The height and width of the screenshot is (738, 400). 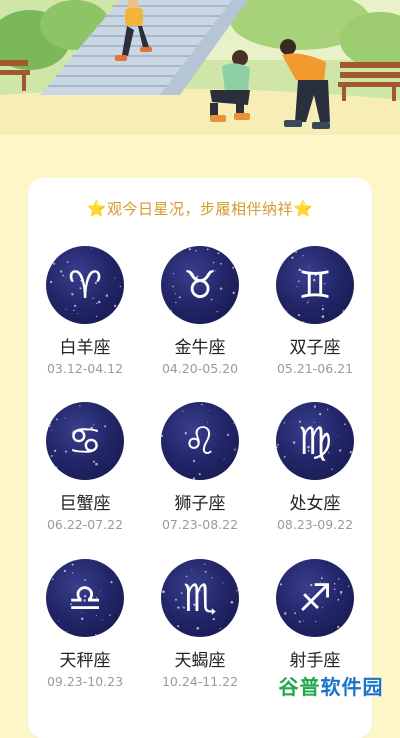 I want to click on zodiac-date-range: 10.24-11.22, so click(x=200, y=681).